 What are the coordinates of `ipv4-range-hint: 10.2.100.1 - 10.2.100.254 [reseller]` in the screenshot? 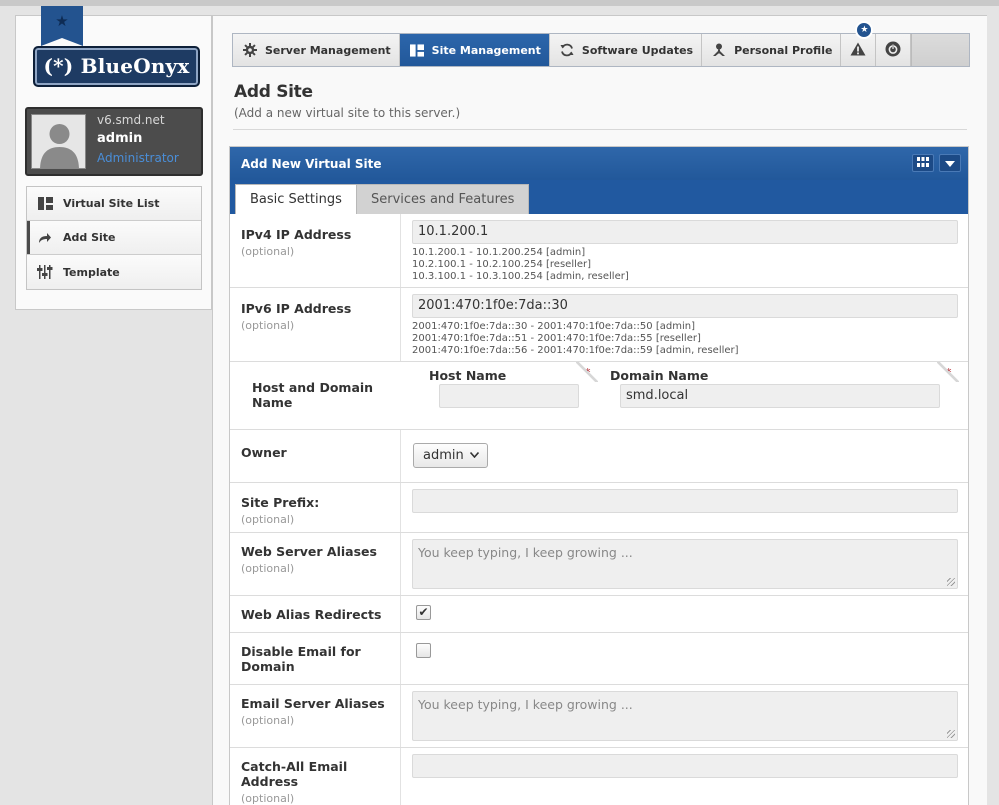 It's located at (502, 264).